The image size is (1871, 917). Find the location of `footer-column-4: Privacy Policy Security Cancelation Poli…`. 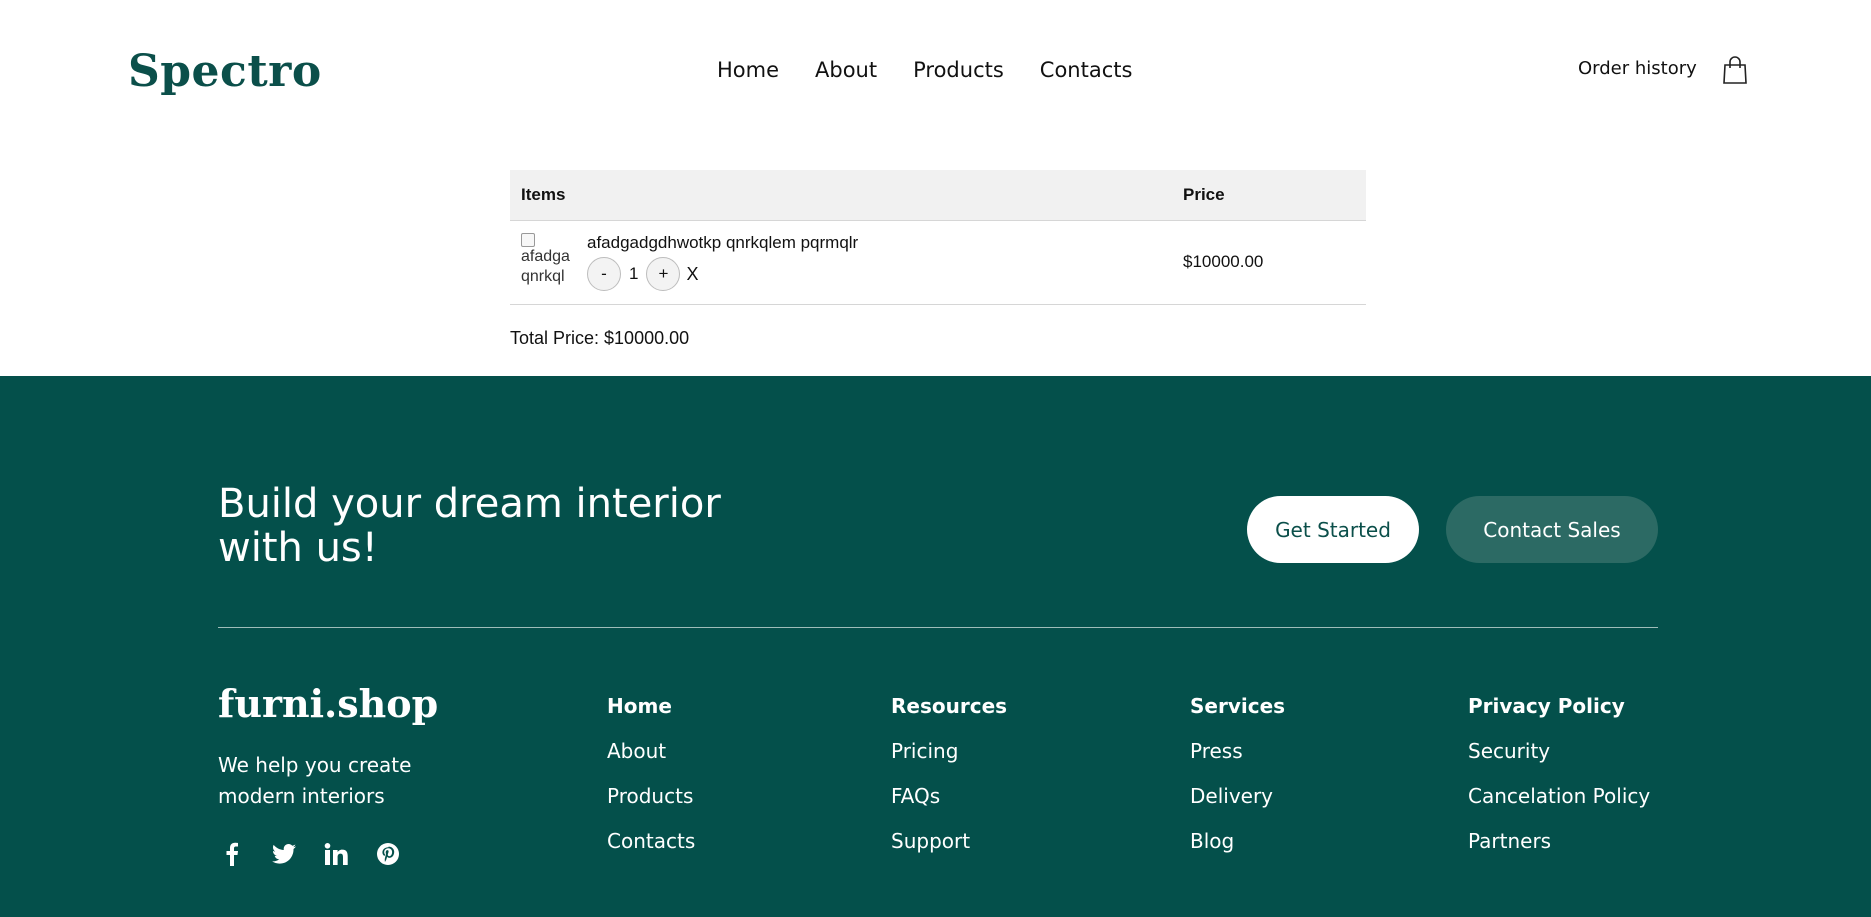

footer-column-4: Privacy Policy Security Cancelation Poli… is located at coordinates (1559, 773).